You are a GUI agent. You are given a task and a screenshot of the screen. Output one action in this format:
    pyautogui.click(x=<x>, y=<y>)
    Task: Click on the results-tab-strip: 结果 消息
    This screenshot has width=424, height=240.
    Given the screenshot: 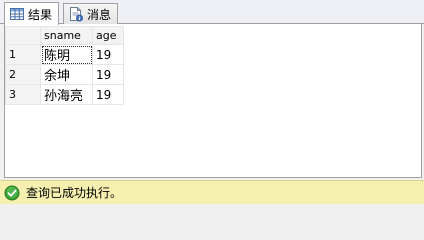 What is the action you would take?
    pyautogui.click(x=212, y=12)
    